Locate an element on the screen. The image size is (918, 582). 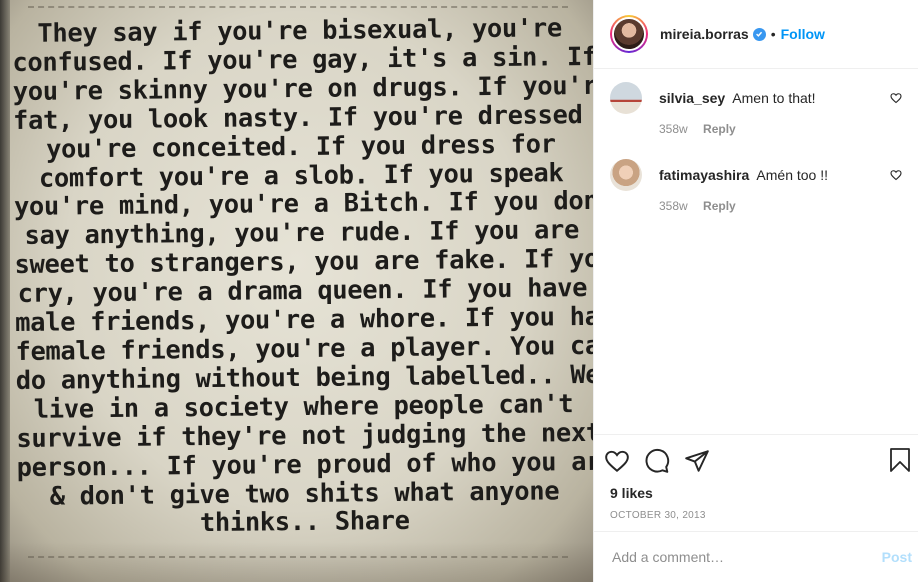
follow-button: Follow is located at coordinates (803, 34).